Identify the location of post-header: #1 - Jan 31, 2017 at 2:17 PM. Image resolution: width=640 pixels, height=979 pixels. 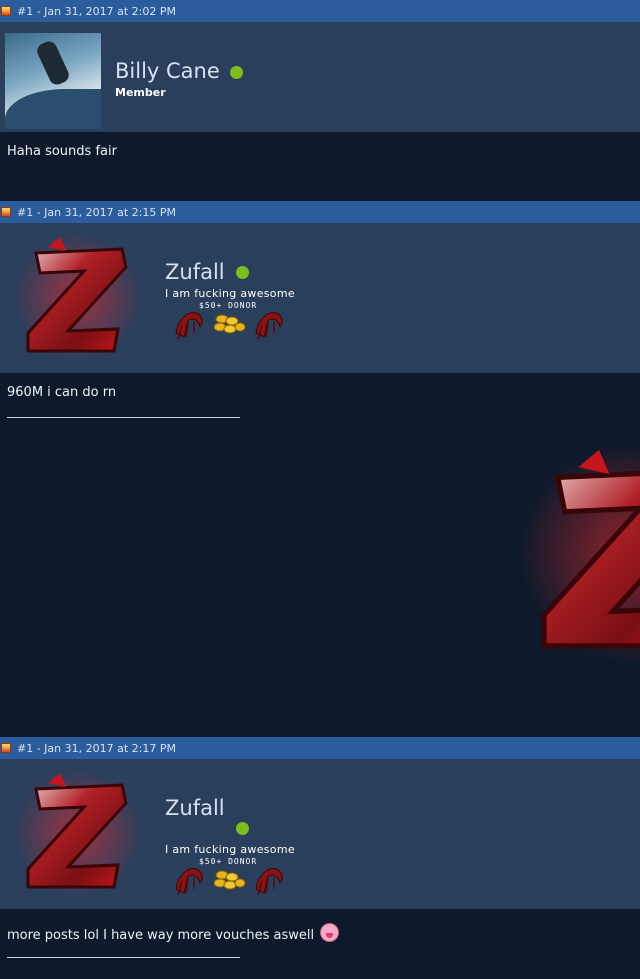
(320, 748).